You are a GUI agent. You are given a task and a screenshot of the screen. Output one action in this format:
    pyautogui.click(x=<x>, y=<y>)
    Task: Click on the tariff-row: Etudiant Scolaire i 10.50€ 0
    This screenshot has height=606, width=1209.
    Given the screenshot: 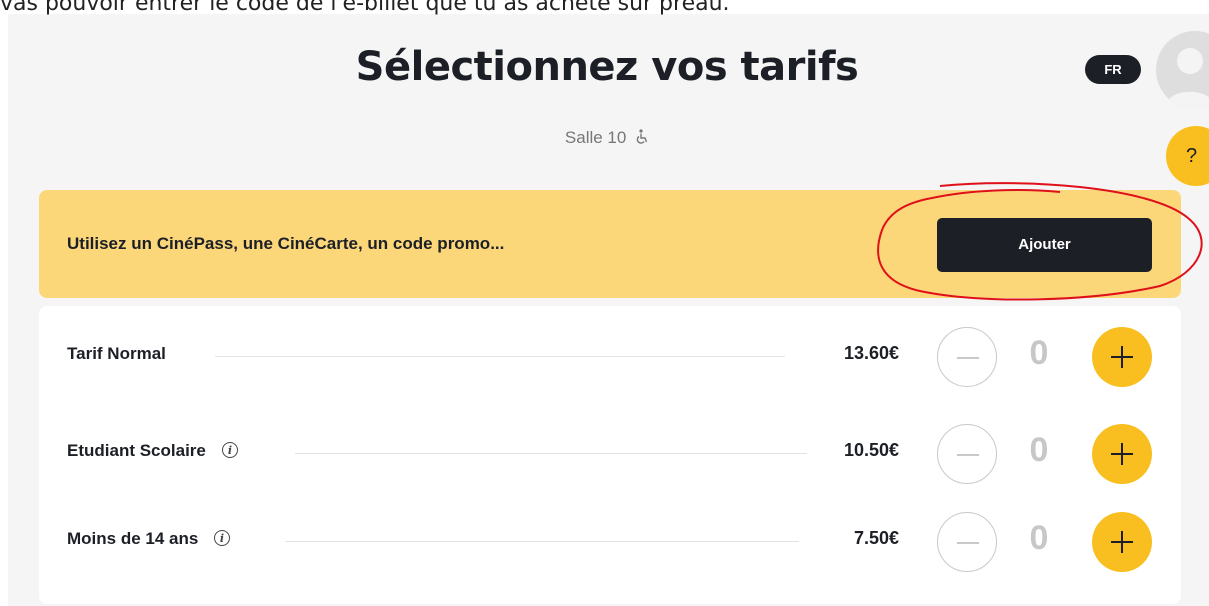 What is the action you would take?
    pyautogui.click(x=610, y=453)
    